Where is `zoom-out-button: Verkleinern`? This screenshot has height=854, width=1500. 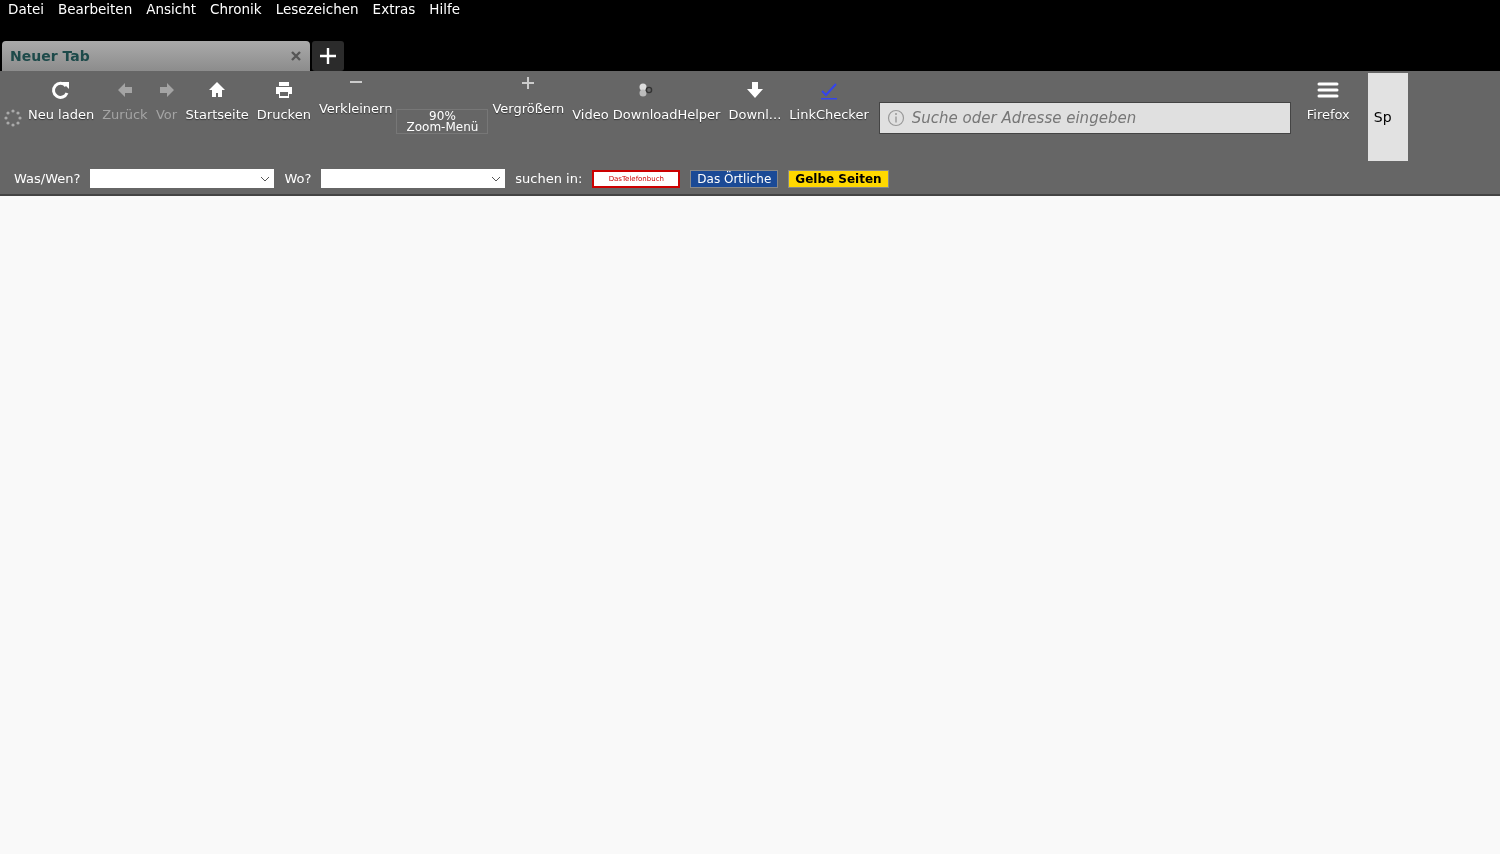
zoom-out-button: Verkleinern is located at coordinates (355, 93).